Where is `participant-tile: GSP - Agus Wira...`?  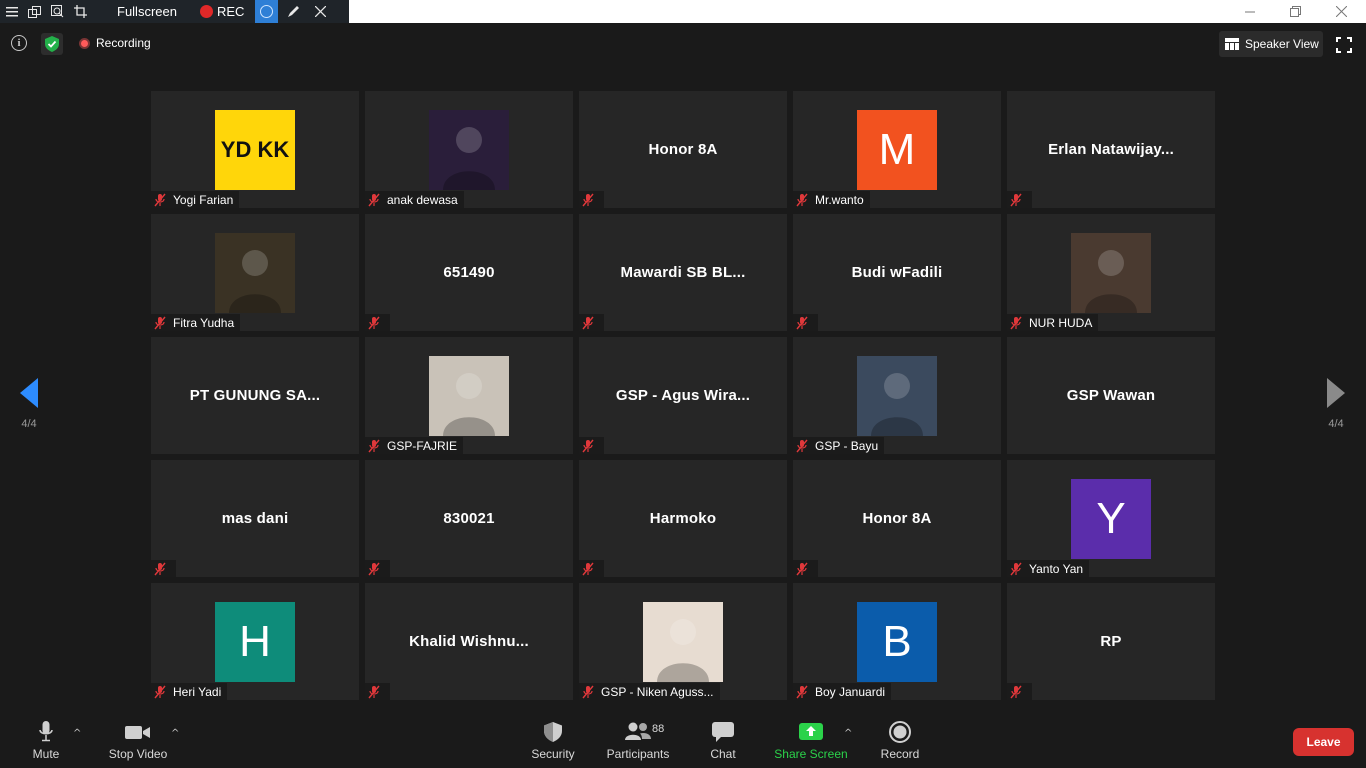
participant-tile: GSP - Agus Wira... is located at coordinates (683, 395).